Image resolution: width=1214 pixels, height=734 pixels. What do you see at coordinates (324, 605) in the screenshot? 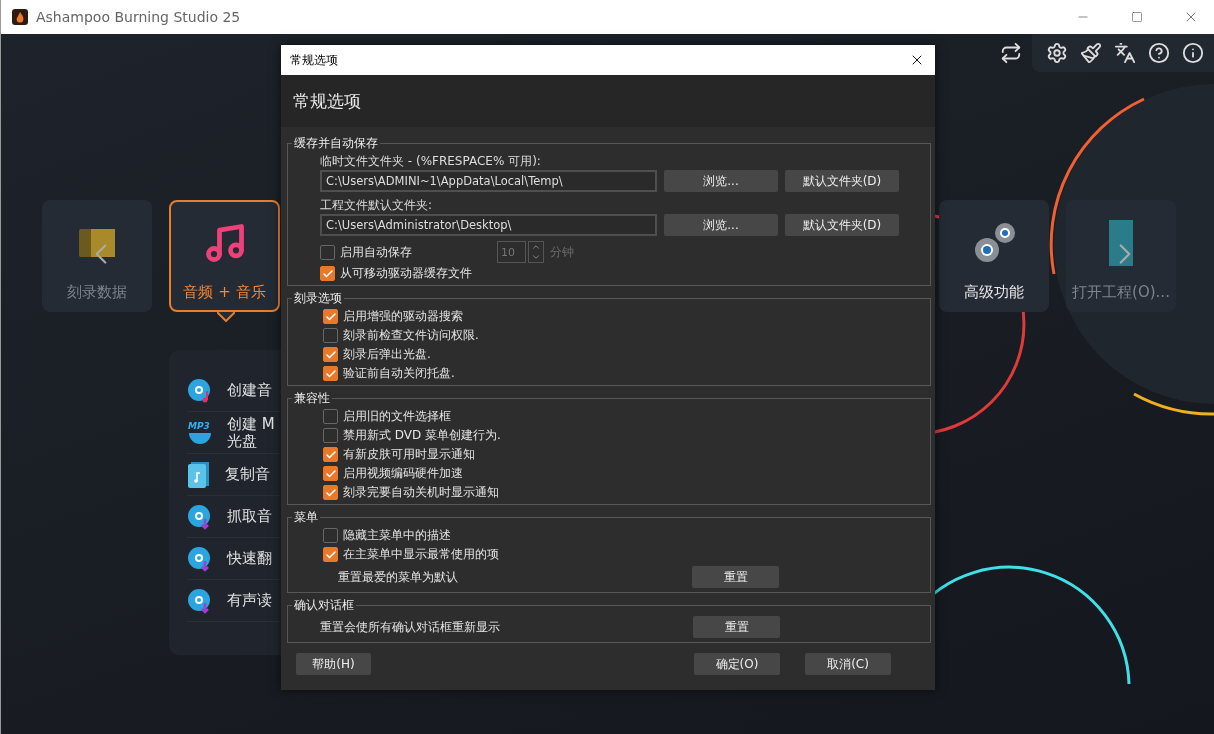
I see `group-title: 确认对话框` at bounding box center [324, 605].